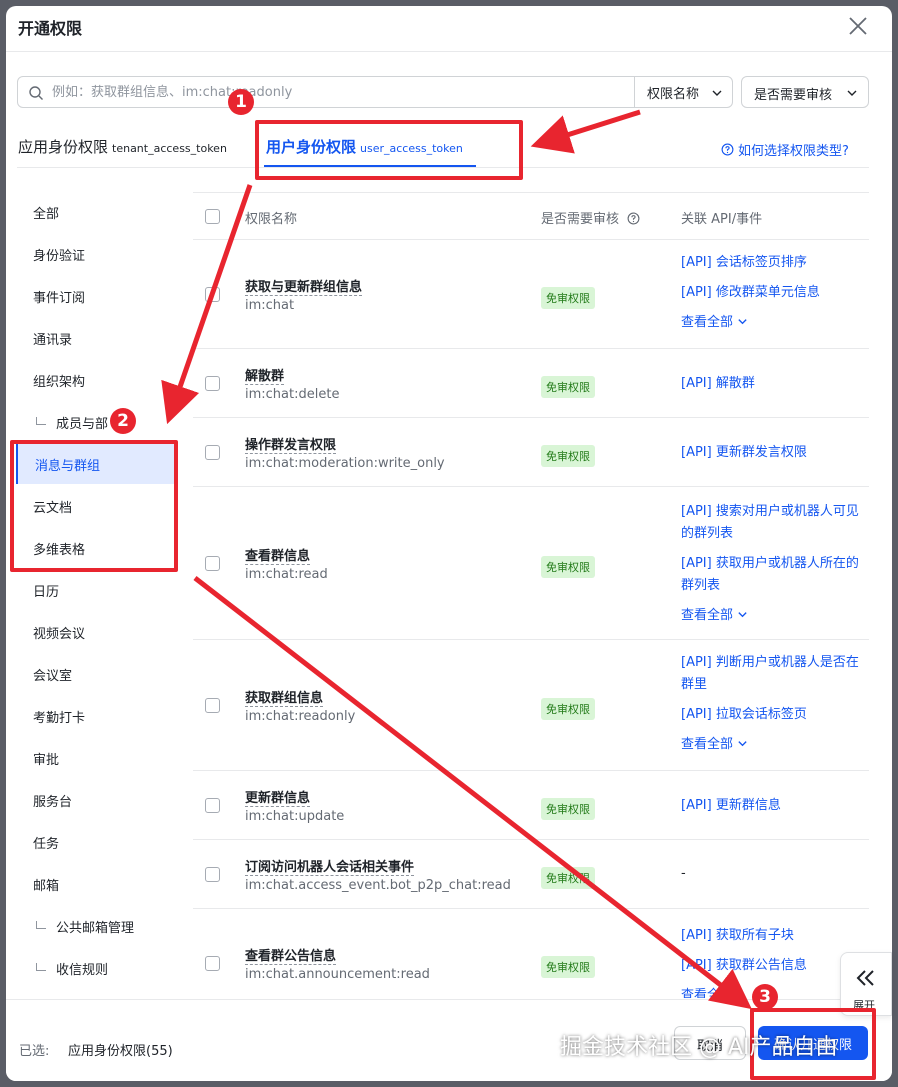 This screenshot has height=1087, width=898. I want to click on dialog-header: 开通权限, so click(449, 29).